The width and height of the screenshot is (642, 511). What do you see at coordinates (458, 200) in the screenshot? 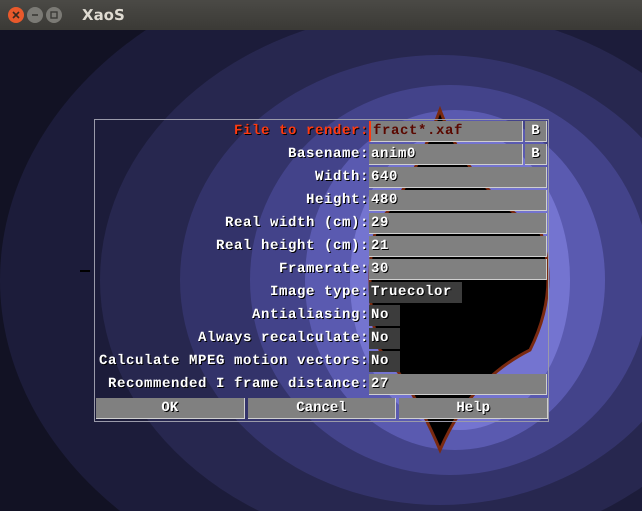
I see `input-field: 480` at bounding box center [458, 200].